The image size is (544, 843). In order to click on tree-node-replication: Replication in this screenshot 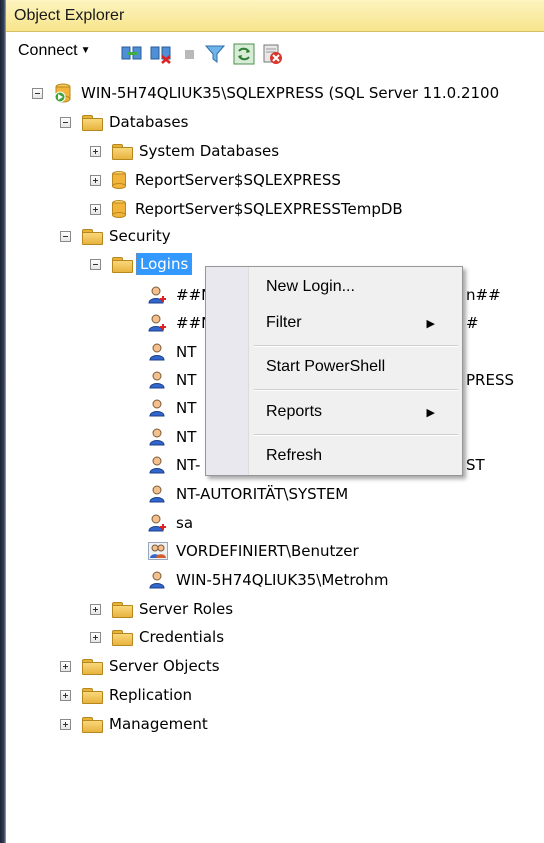, I will do `click(126, 695)`.